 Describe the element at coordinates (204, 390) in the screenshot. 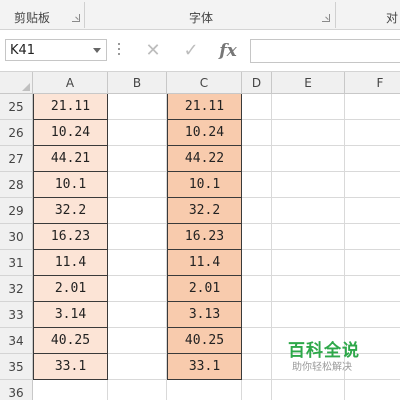

I see `cell-column-c` at that location.